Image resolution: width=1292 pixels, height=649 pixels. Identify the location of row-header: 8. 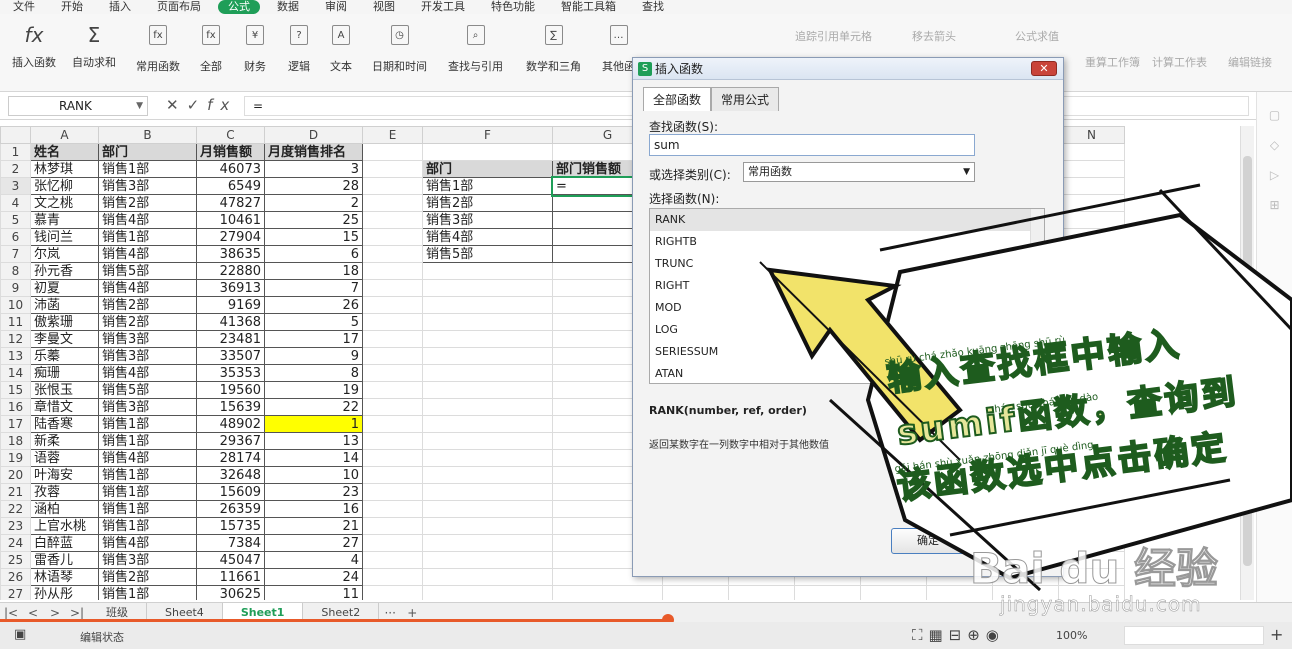
(15, 271).